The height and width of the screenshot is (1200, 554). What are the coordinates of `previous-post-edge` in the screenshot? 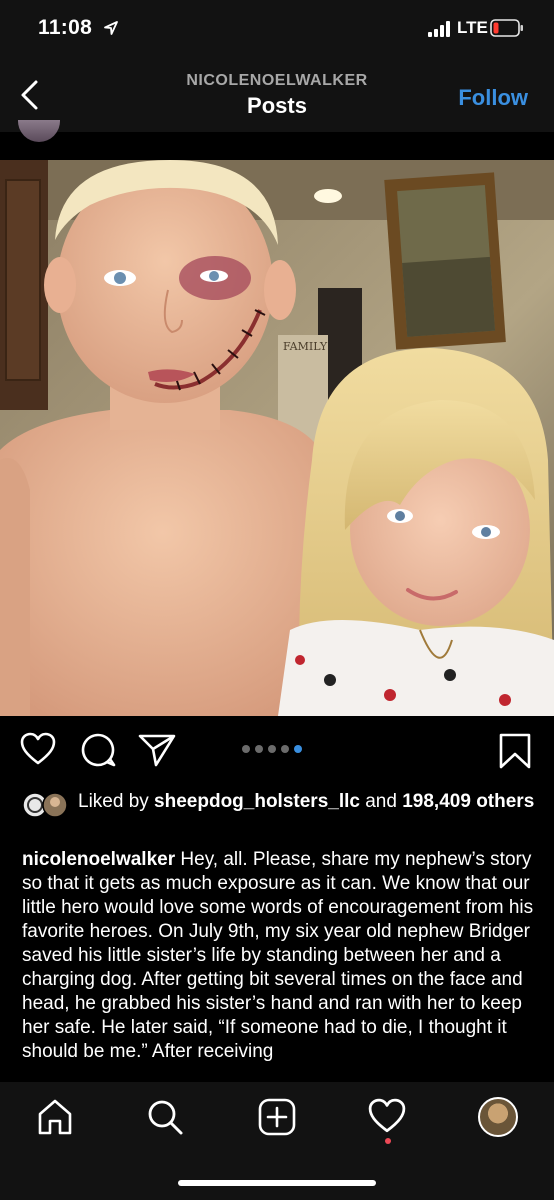 It's located at (277, 140).